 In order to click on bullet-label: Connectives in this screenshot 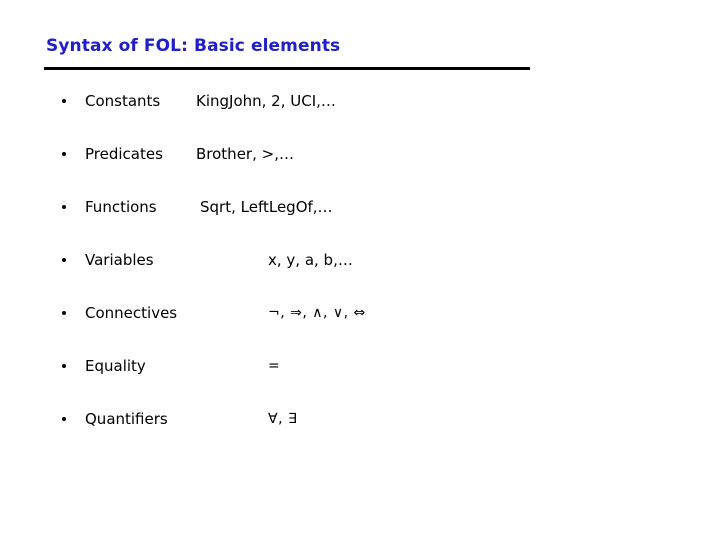, I will do `click(131, 313)`.